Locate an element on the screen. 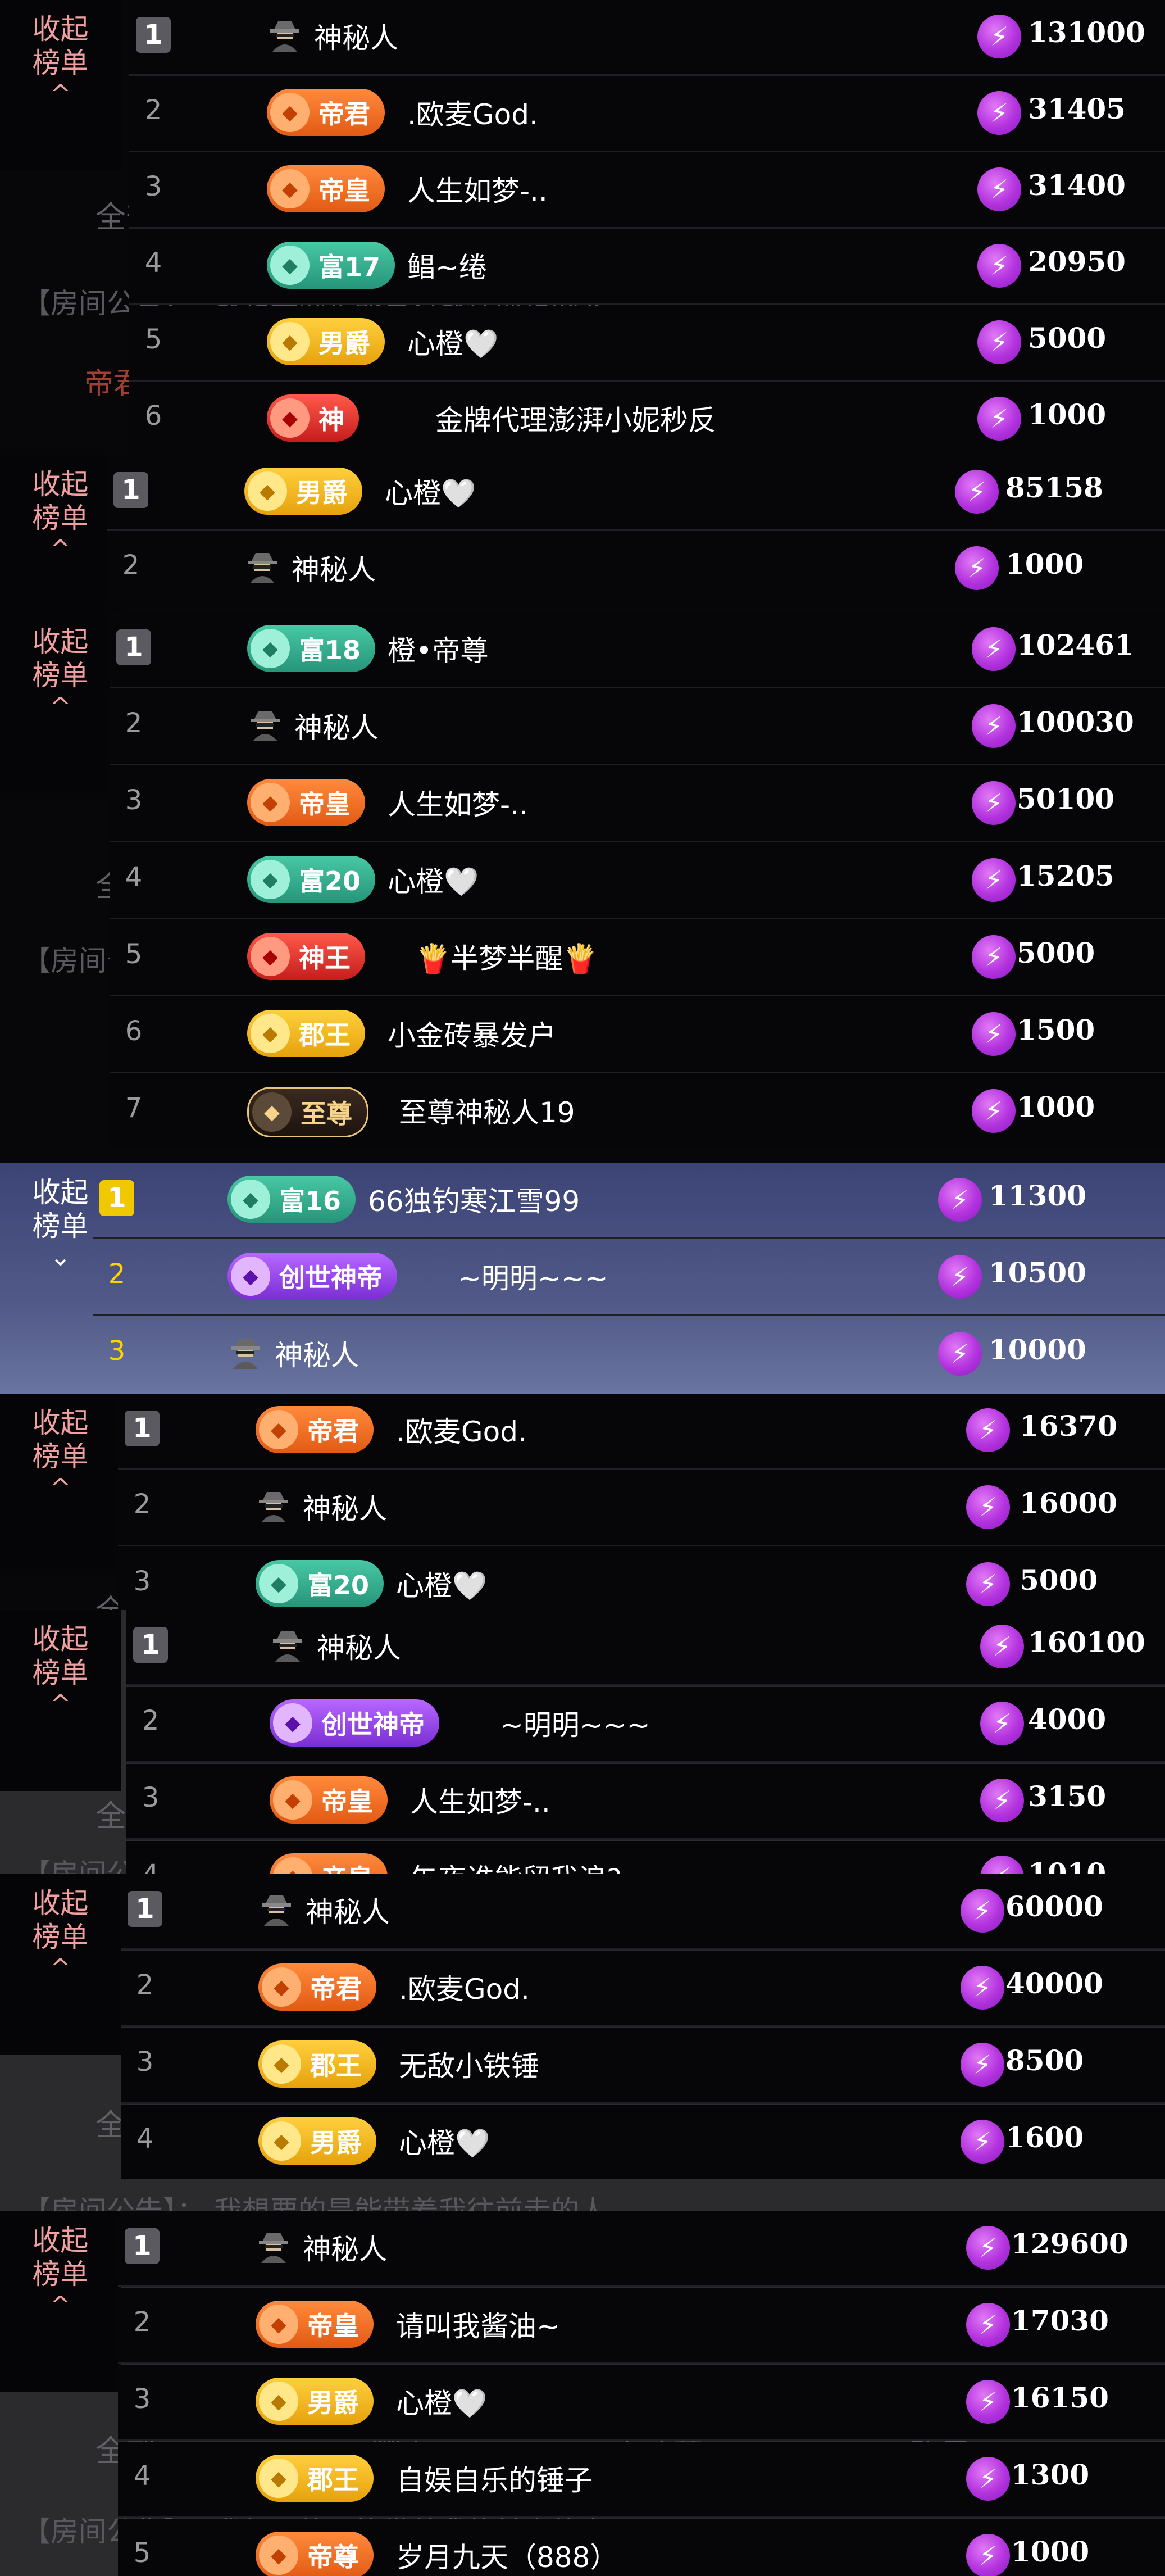 The height and width of the screenshot is (2576, 1165). badge-title: 神 is located at coordinates (331, 420).